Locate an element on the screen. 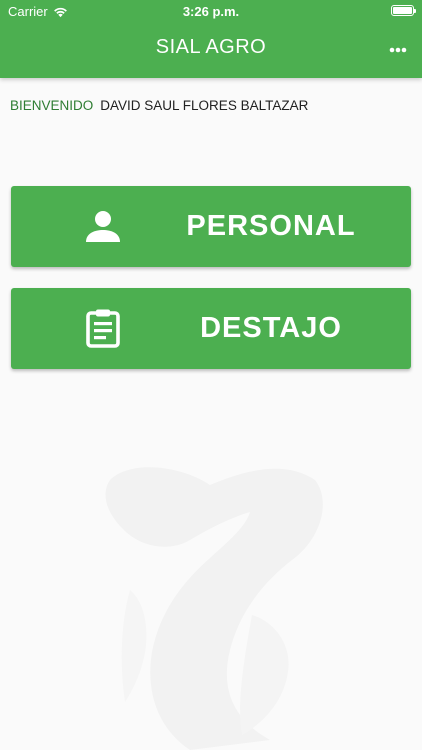  battery-icon is located at coordinates (403, 10).